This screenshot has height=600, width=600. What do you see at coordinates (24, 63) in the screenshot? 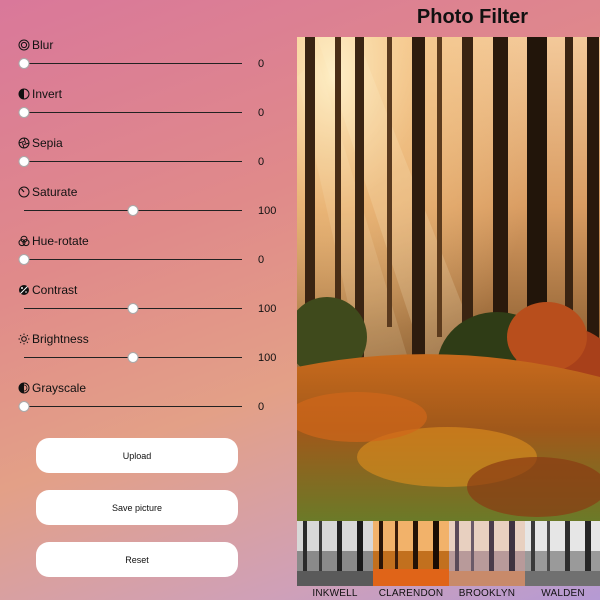
I see `blur-slider-thumb` at bounding box center [24, 63].